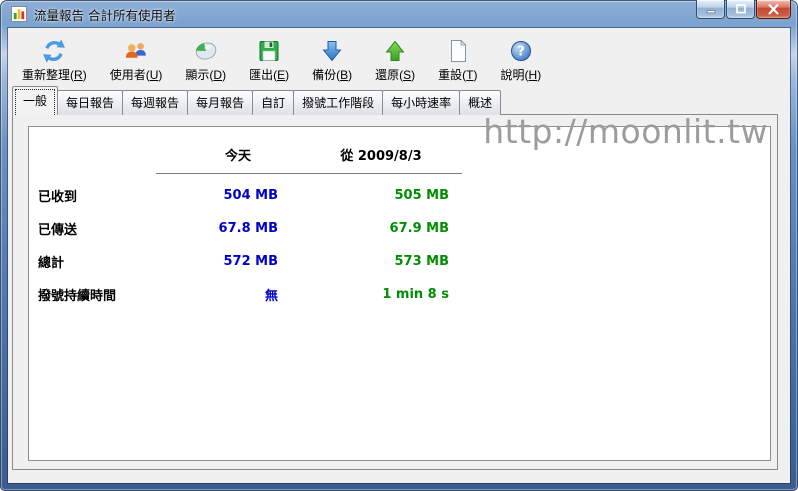  Describe the element at coordinates (105, 15) in the screenshot. I see `window-title: 流量報告 合計所有使用者` at that location.